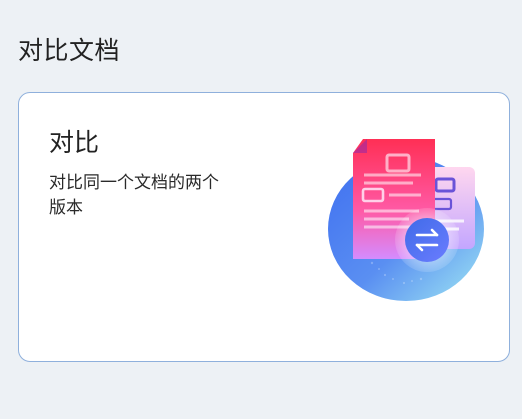 Image resolution: width=522 pixels, height=419 pixels. I want to click on page-title: 对比文档, so click(69, 50).